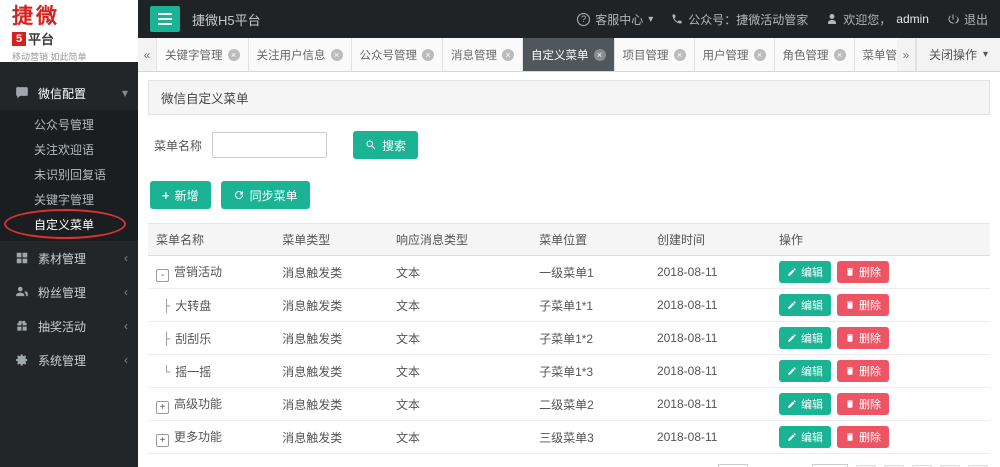 Image resolution: width=1000 pixels, height=467 pixels. I want to click on pencil-icon, so click(792, 338).